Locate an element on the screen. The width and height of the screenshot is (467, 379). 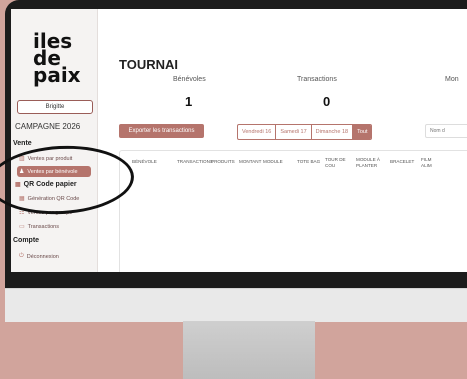
column-header: MODULE is located at coordinates (273, 162).